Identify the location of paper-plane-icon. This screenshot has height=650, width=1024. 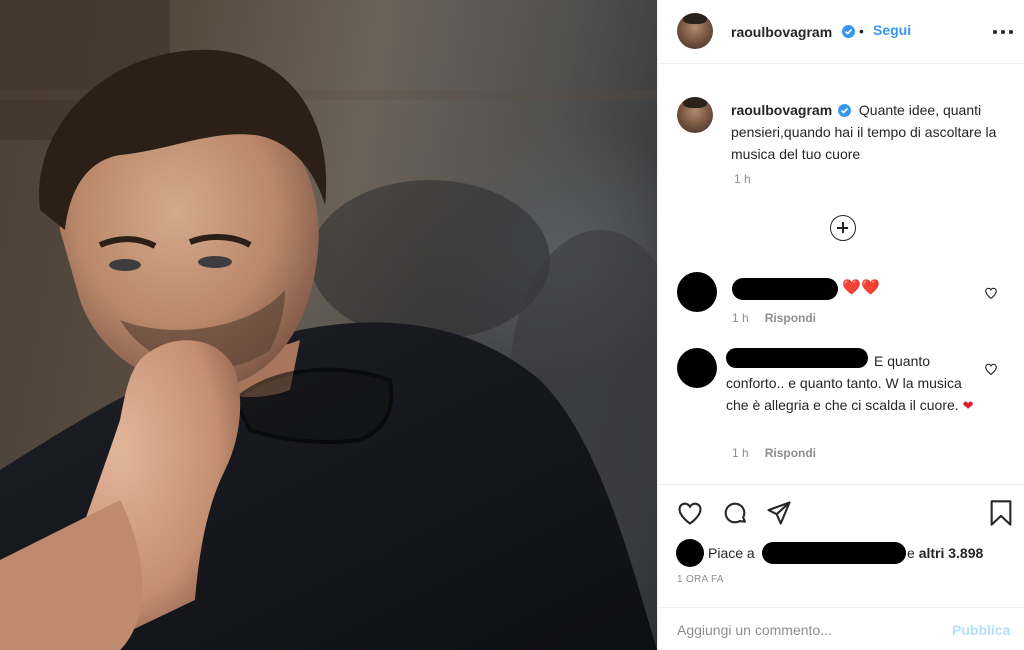
(779, 513).